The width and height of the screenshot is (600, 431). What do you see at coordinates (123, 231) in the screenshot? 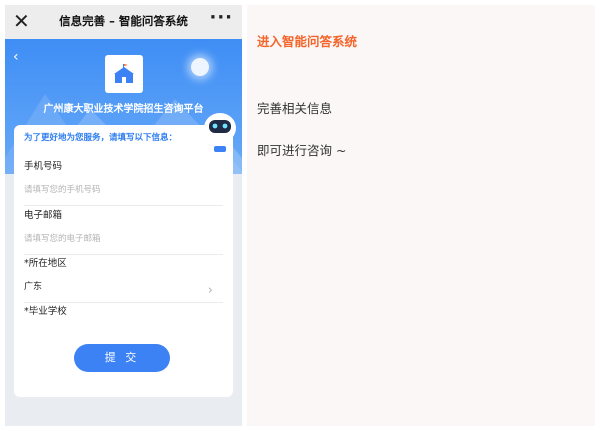
I see `email-field: 电子邮箱 请填写您的电子邮箱` at bounding box center [123, 231].